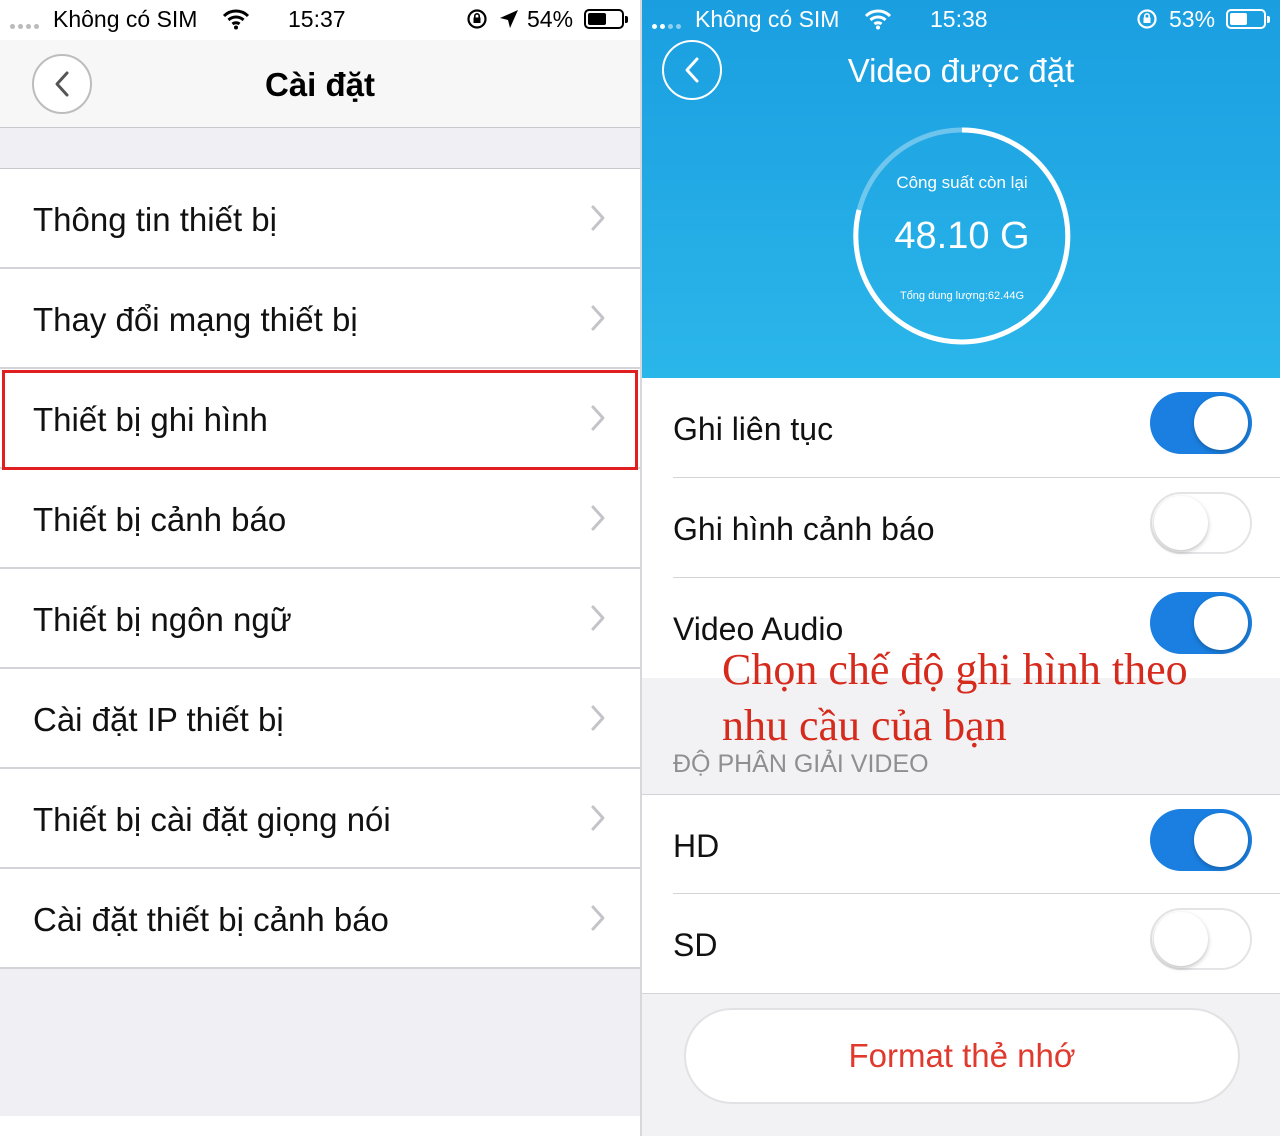  I want to click on settings-item-voice: Thiết bị cài đặt giọng nói, so click(320, 819).